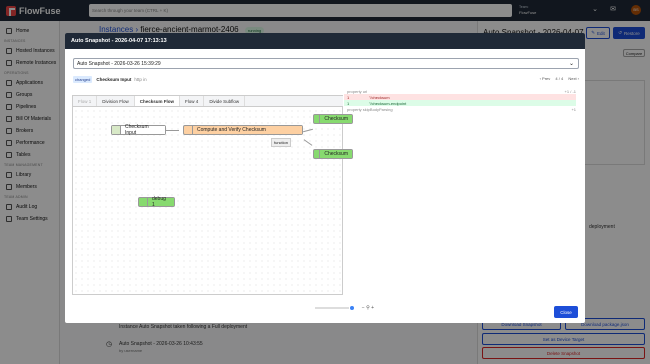  I want to click on zoom-slider, so click(332, 307).